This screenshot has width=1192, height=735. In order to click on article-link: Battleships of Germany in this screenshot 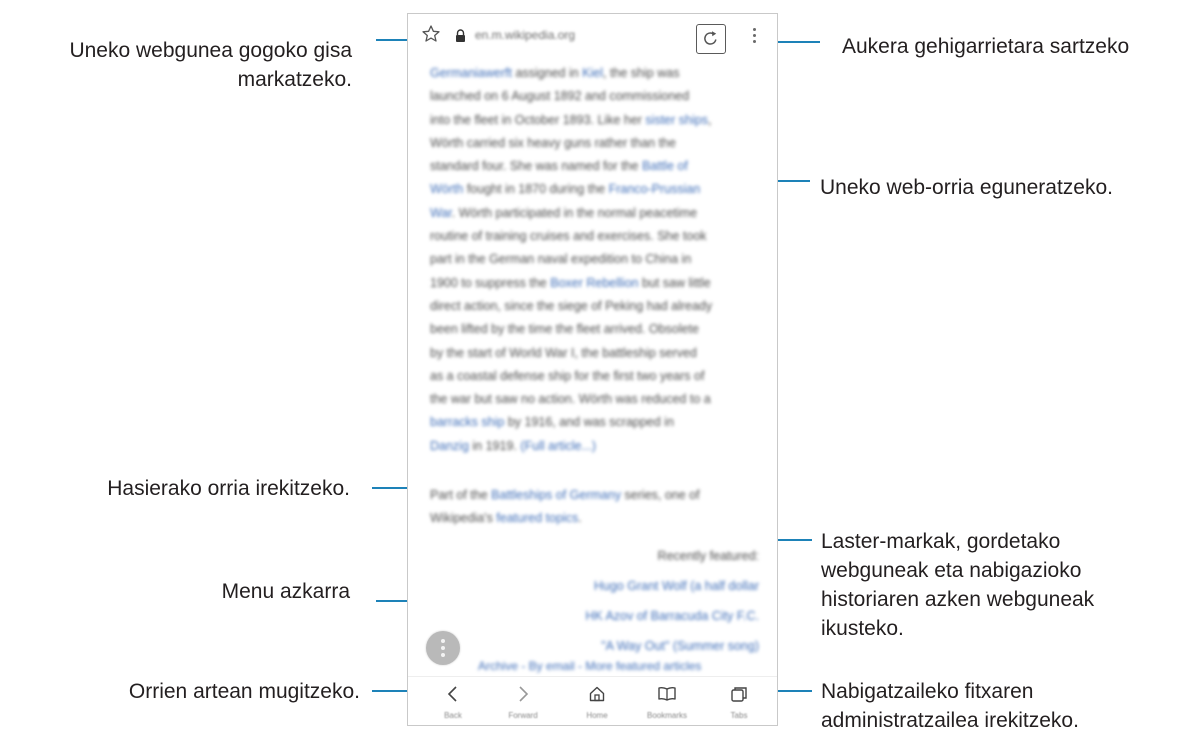, I will do `click(556, 495)`.